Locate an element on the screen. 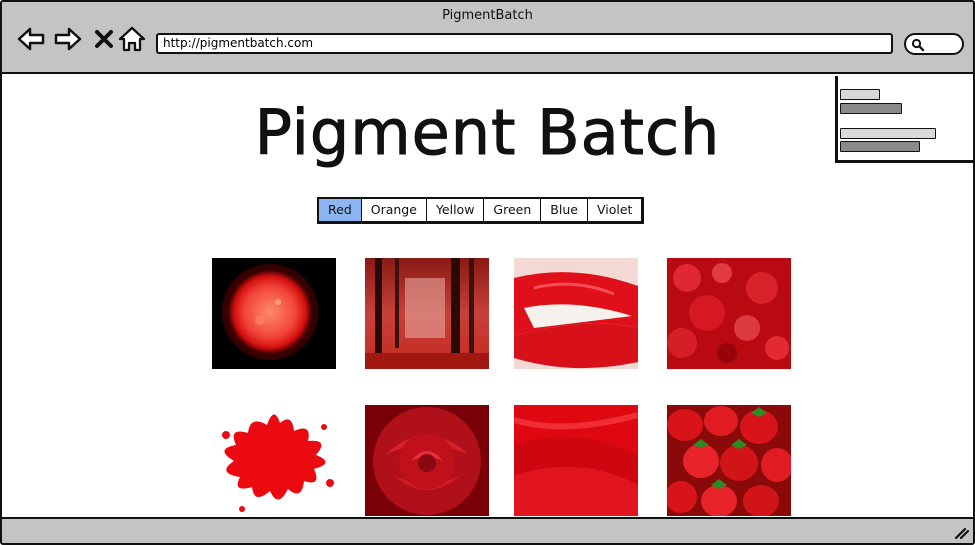 The image size is (975, 545). tab-blue: Blue is located at coordinates (564, 210).